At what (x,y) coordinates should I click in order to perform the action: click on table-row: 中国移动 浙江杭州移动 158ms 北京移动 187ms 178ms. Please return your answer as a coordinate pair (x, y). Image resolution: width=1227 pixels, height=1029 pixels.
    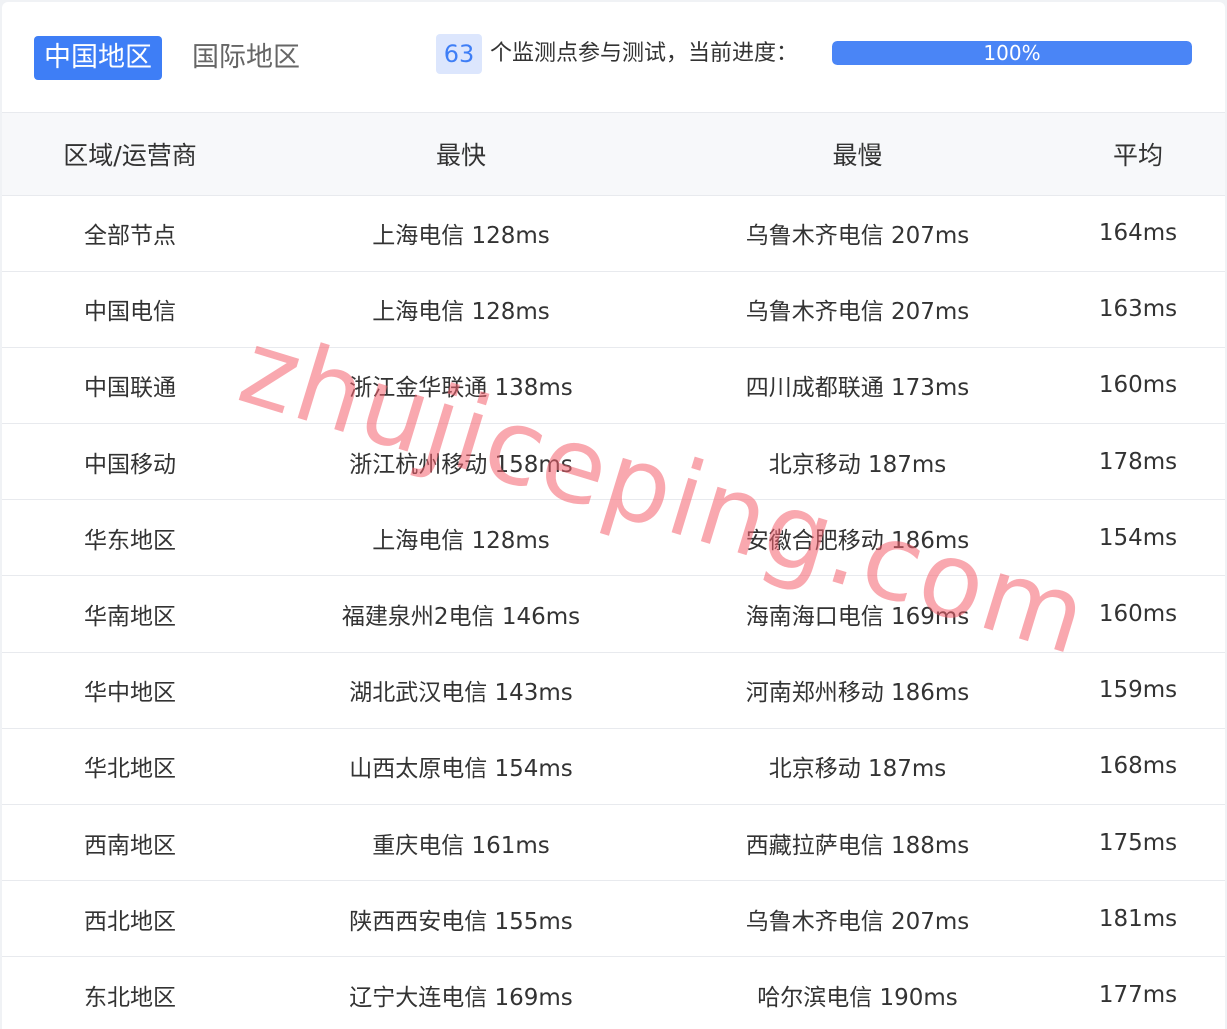
    Looking at the image, I should click on (613, 462).